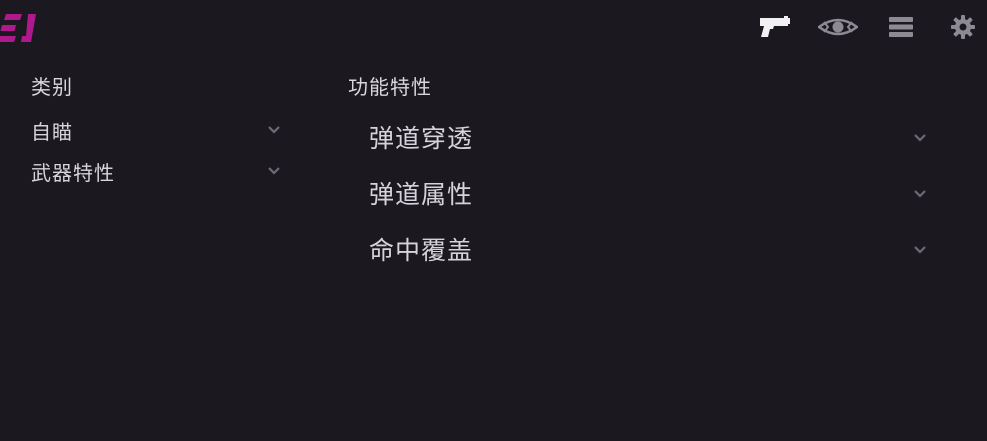 This screenshot has width=987, height=441. Describe the element at coordinates (654, 137) in the screenshot. I see `feature-item-penetration: 弹道穿透` at that location.